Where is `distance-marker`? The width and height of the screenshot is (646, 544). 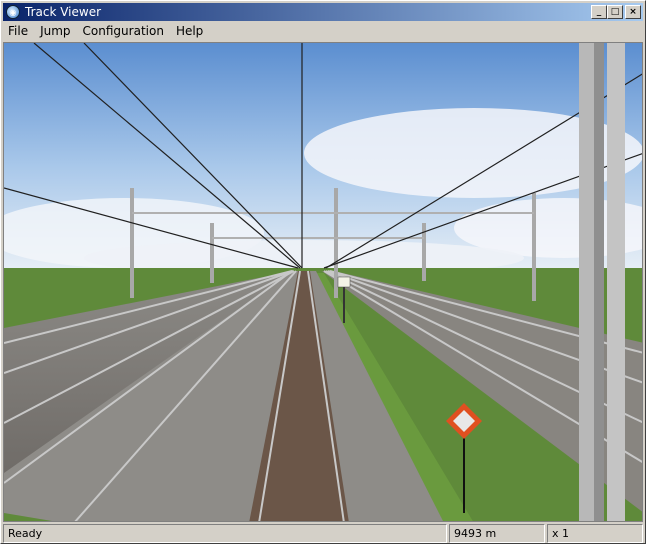 distance-marker is located at coordinates (344, 282).